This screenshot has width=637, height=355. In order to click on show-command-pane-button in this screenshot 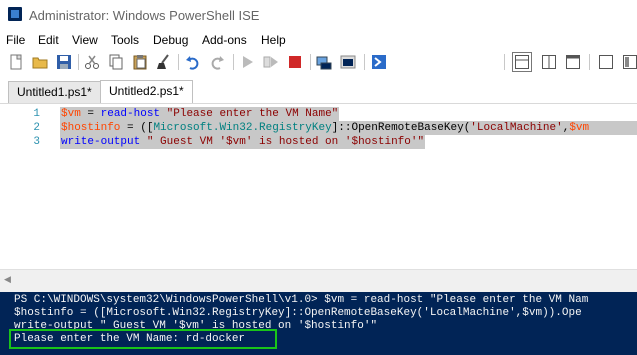, I will do `click(606, 62)`.